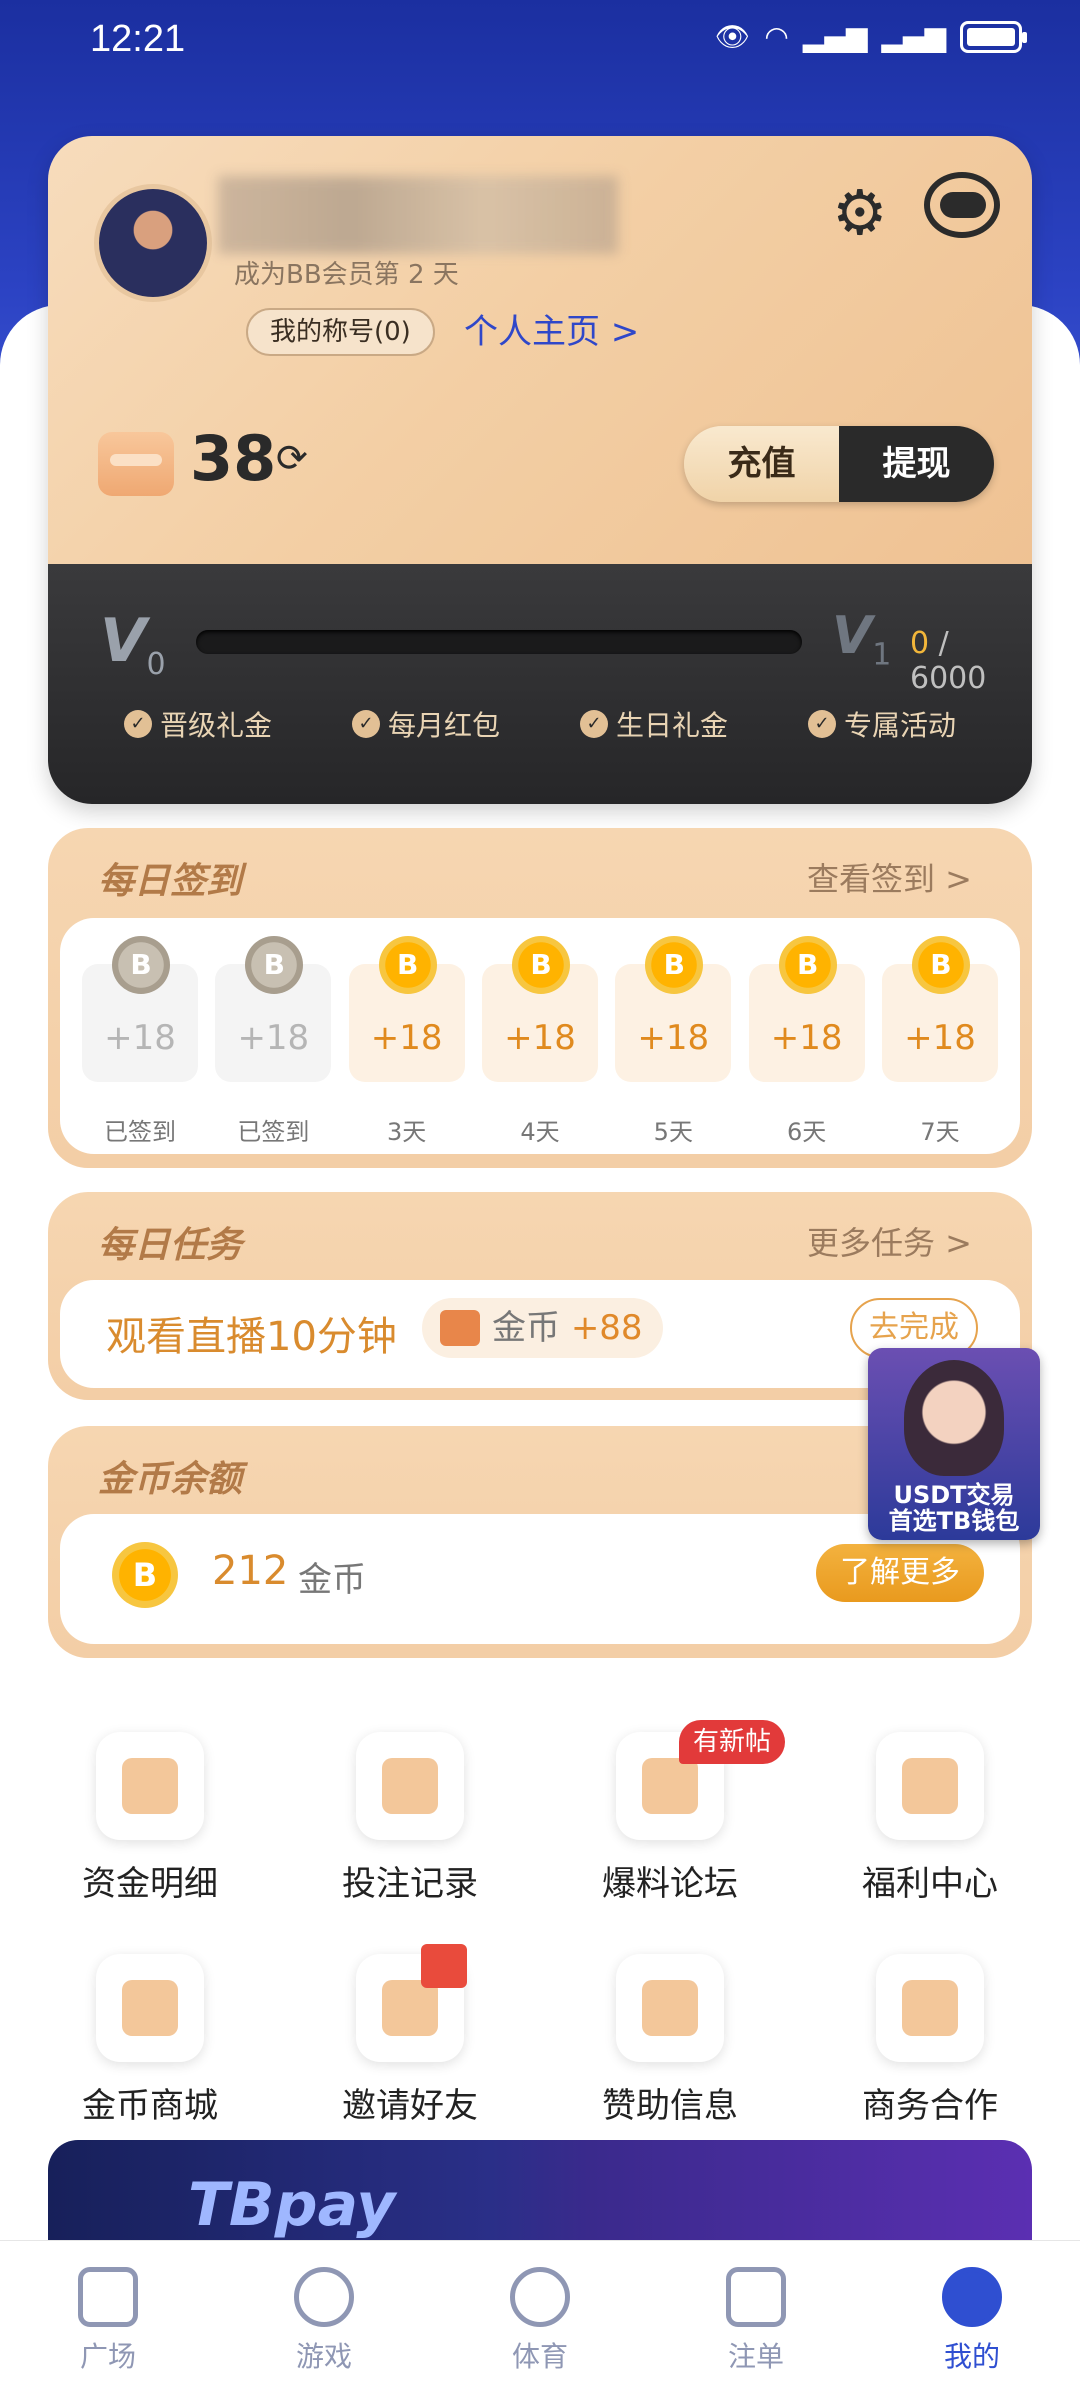 Image resolution: width=1080 pixels, height=2400 pixels. Describe the element at coordinates (889, 877) in the screenshot. I see `view-signin-link: 查看签到 >` at that location.